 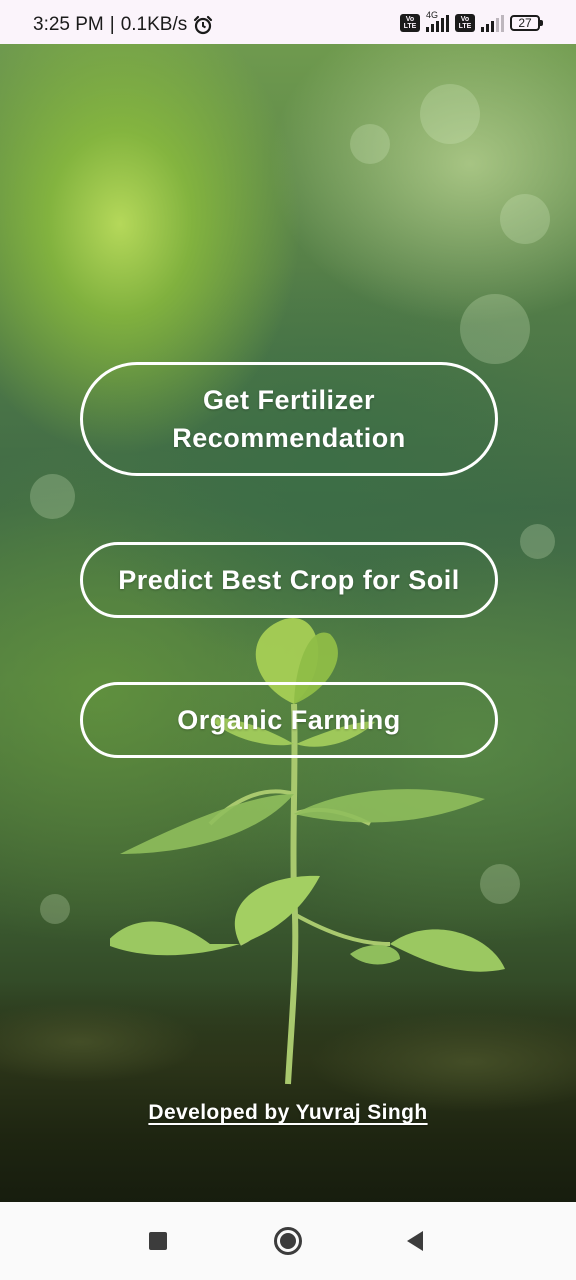 I want to click on battery-level: 27, so click(x=525, y=23).